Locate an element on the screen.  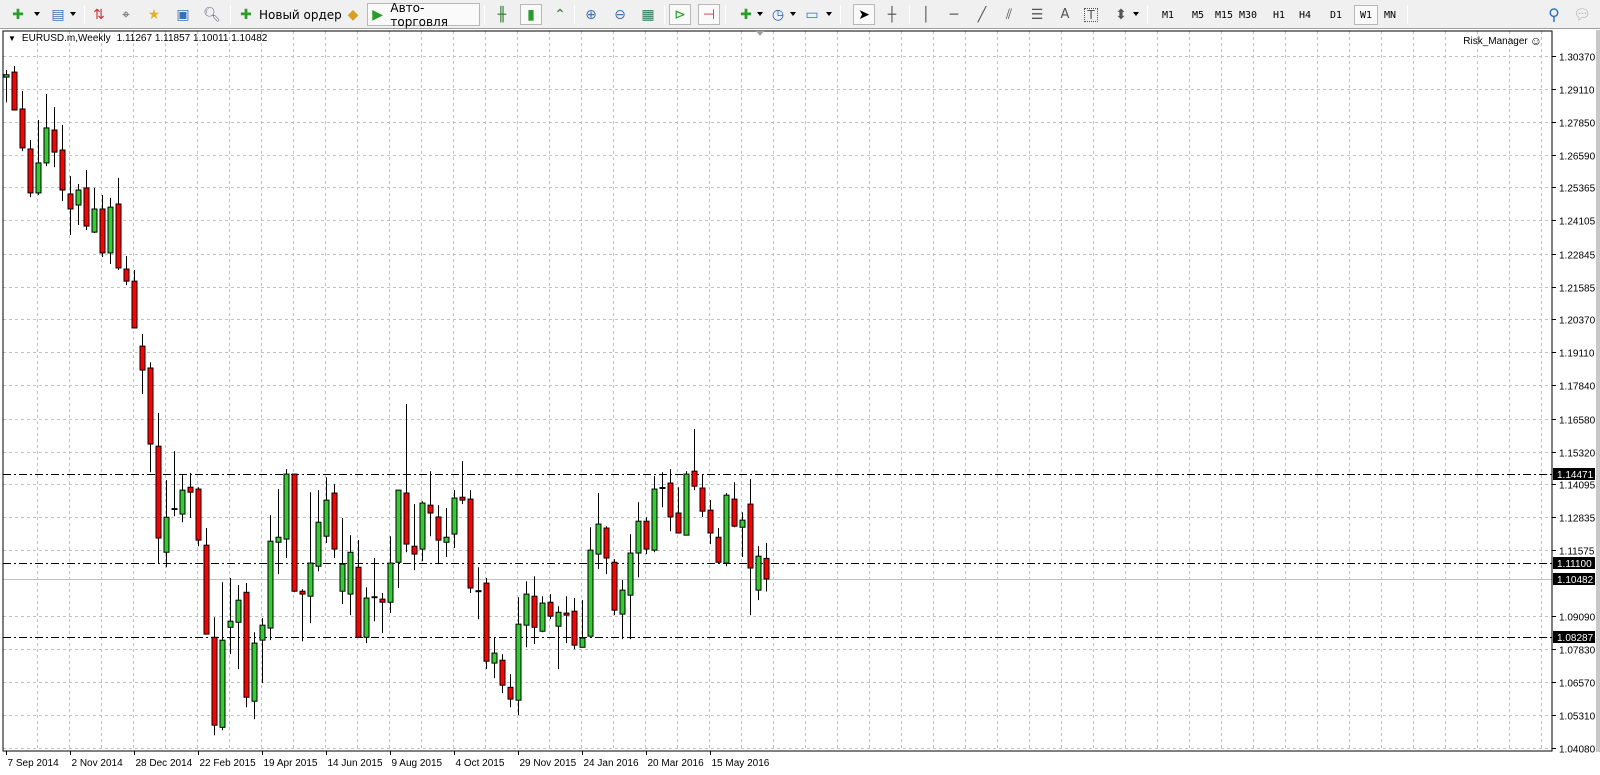
arrows-dropdown-icon is located at coordinates (1136, 14).